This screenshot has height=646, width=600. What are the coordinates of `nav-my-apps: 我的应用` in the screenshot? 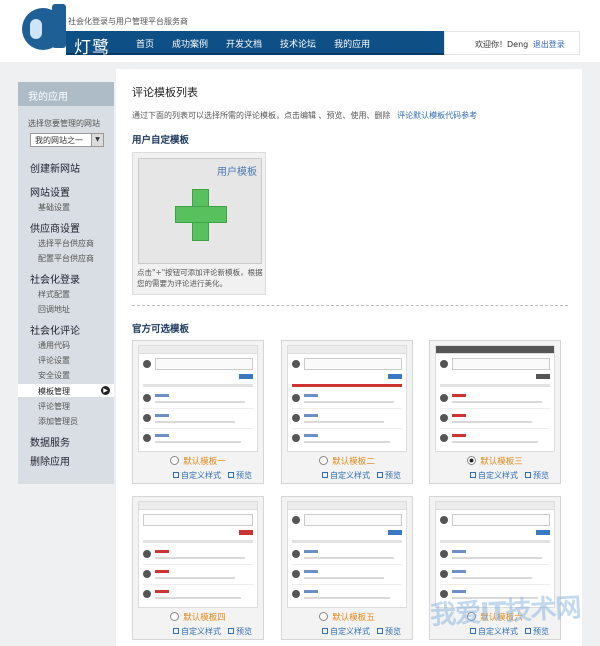 It's located at (352, 43).